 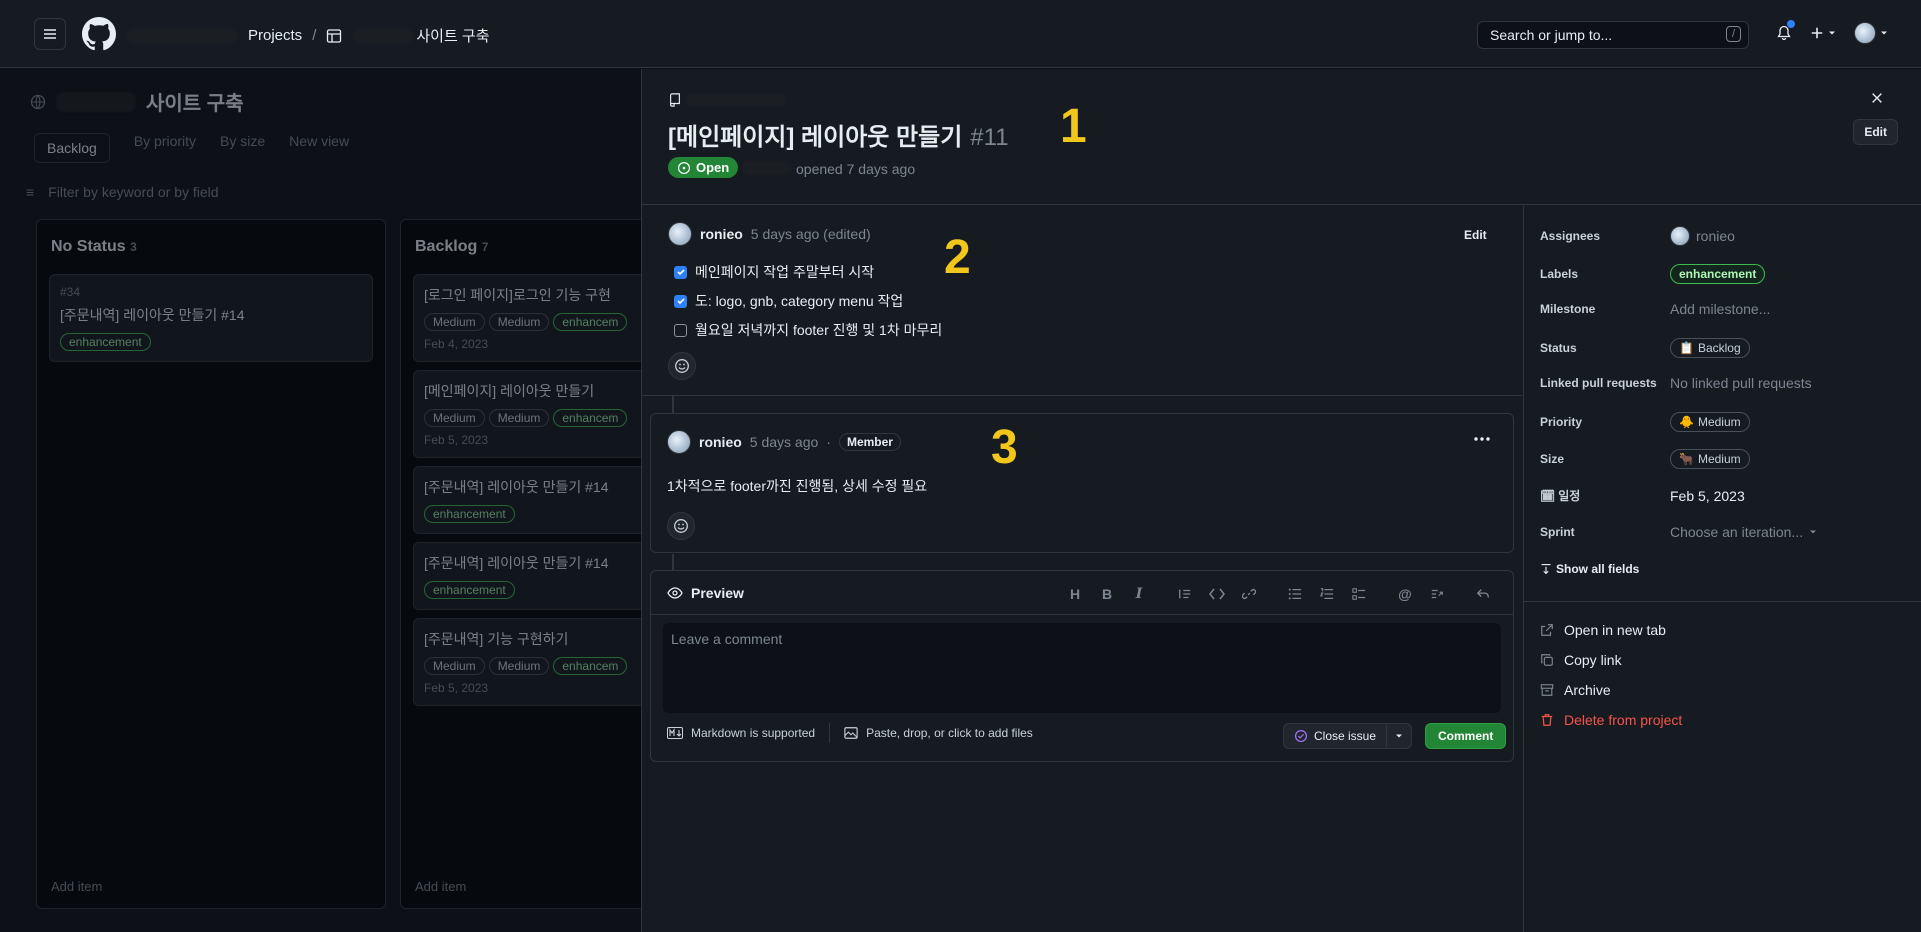 I want to click on comment-options-button, so click(x=1482, y=439).